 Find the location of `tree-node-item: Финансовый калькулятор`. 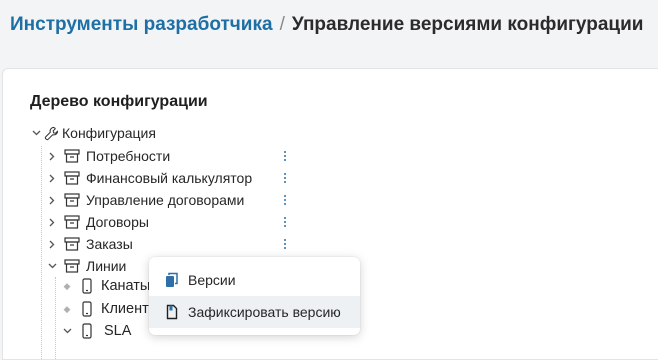

tree-node-item: Финансовый калькулятор is located at coordinates (149, 178).